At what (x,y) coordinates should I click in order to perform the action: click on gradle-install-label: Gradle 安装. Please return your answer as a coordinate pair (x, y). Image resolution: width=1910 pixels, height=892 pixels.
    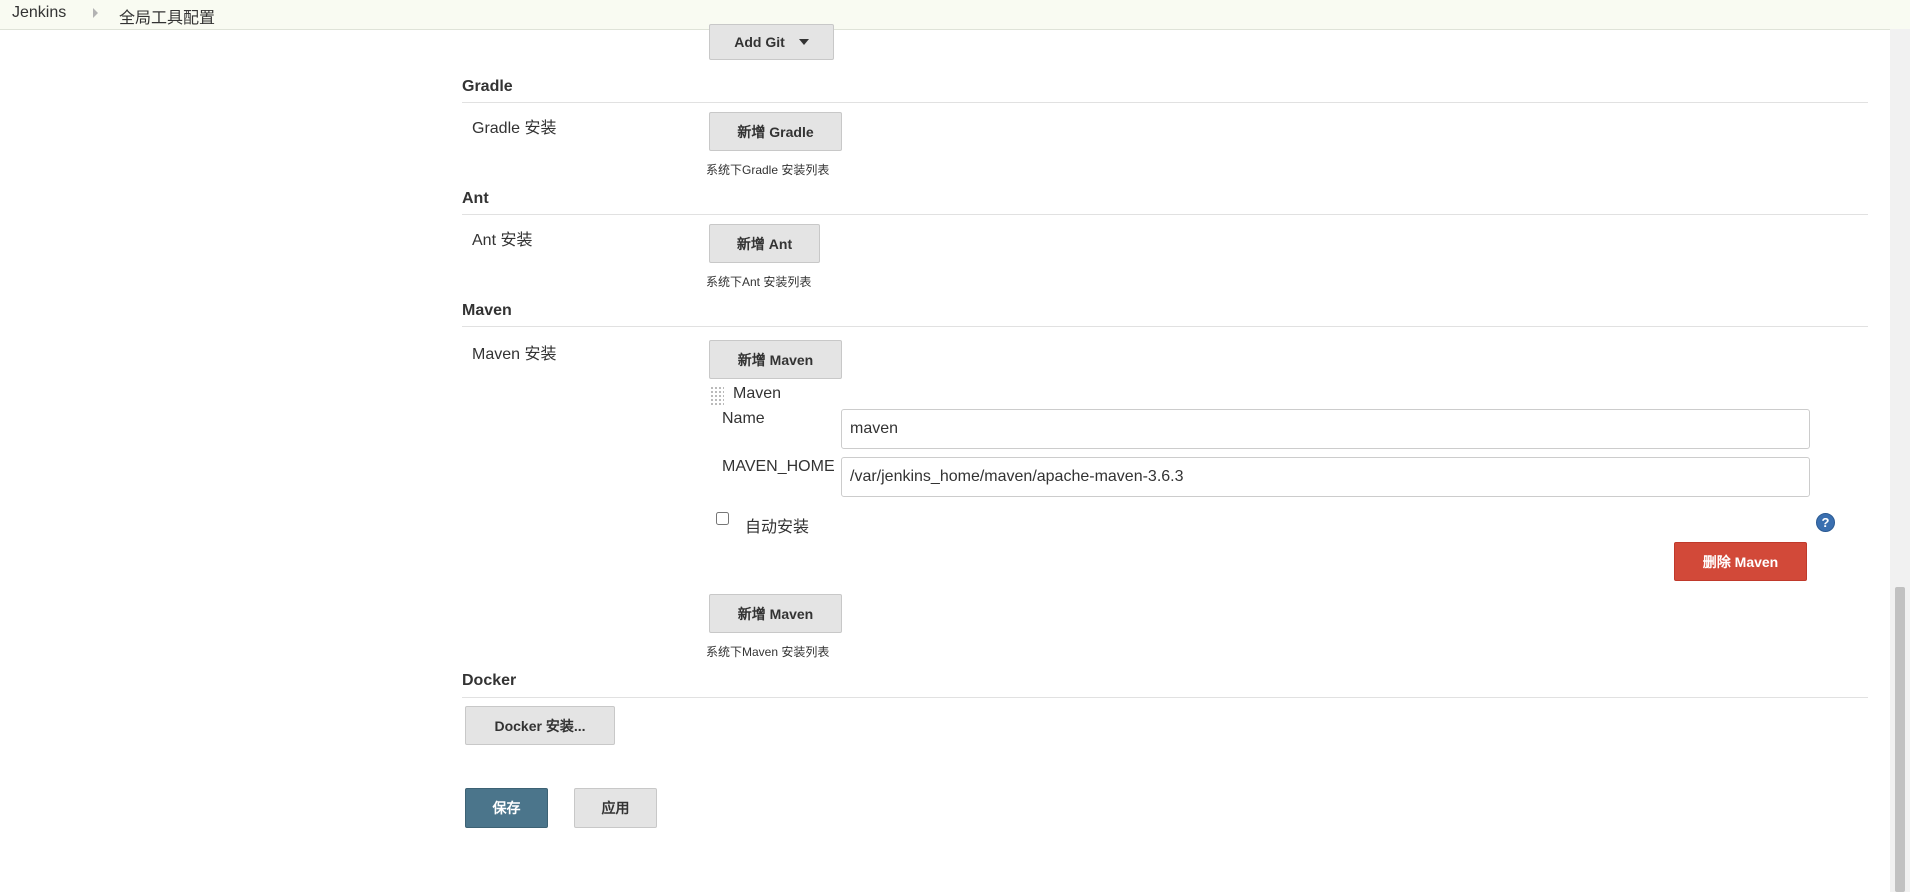
    Looking at the image, I should click on (514, 128).